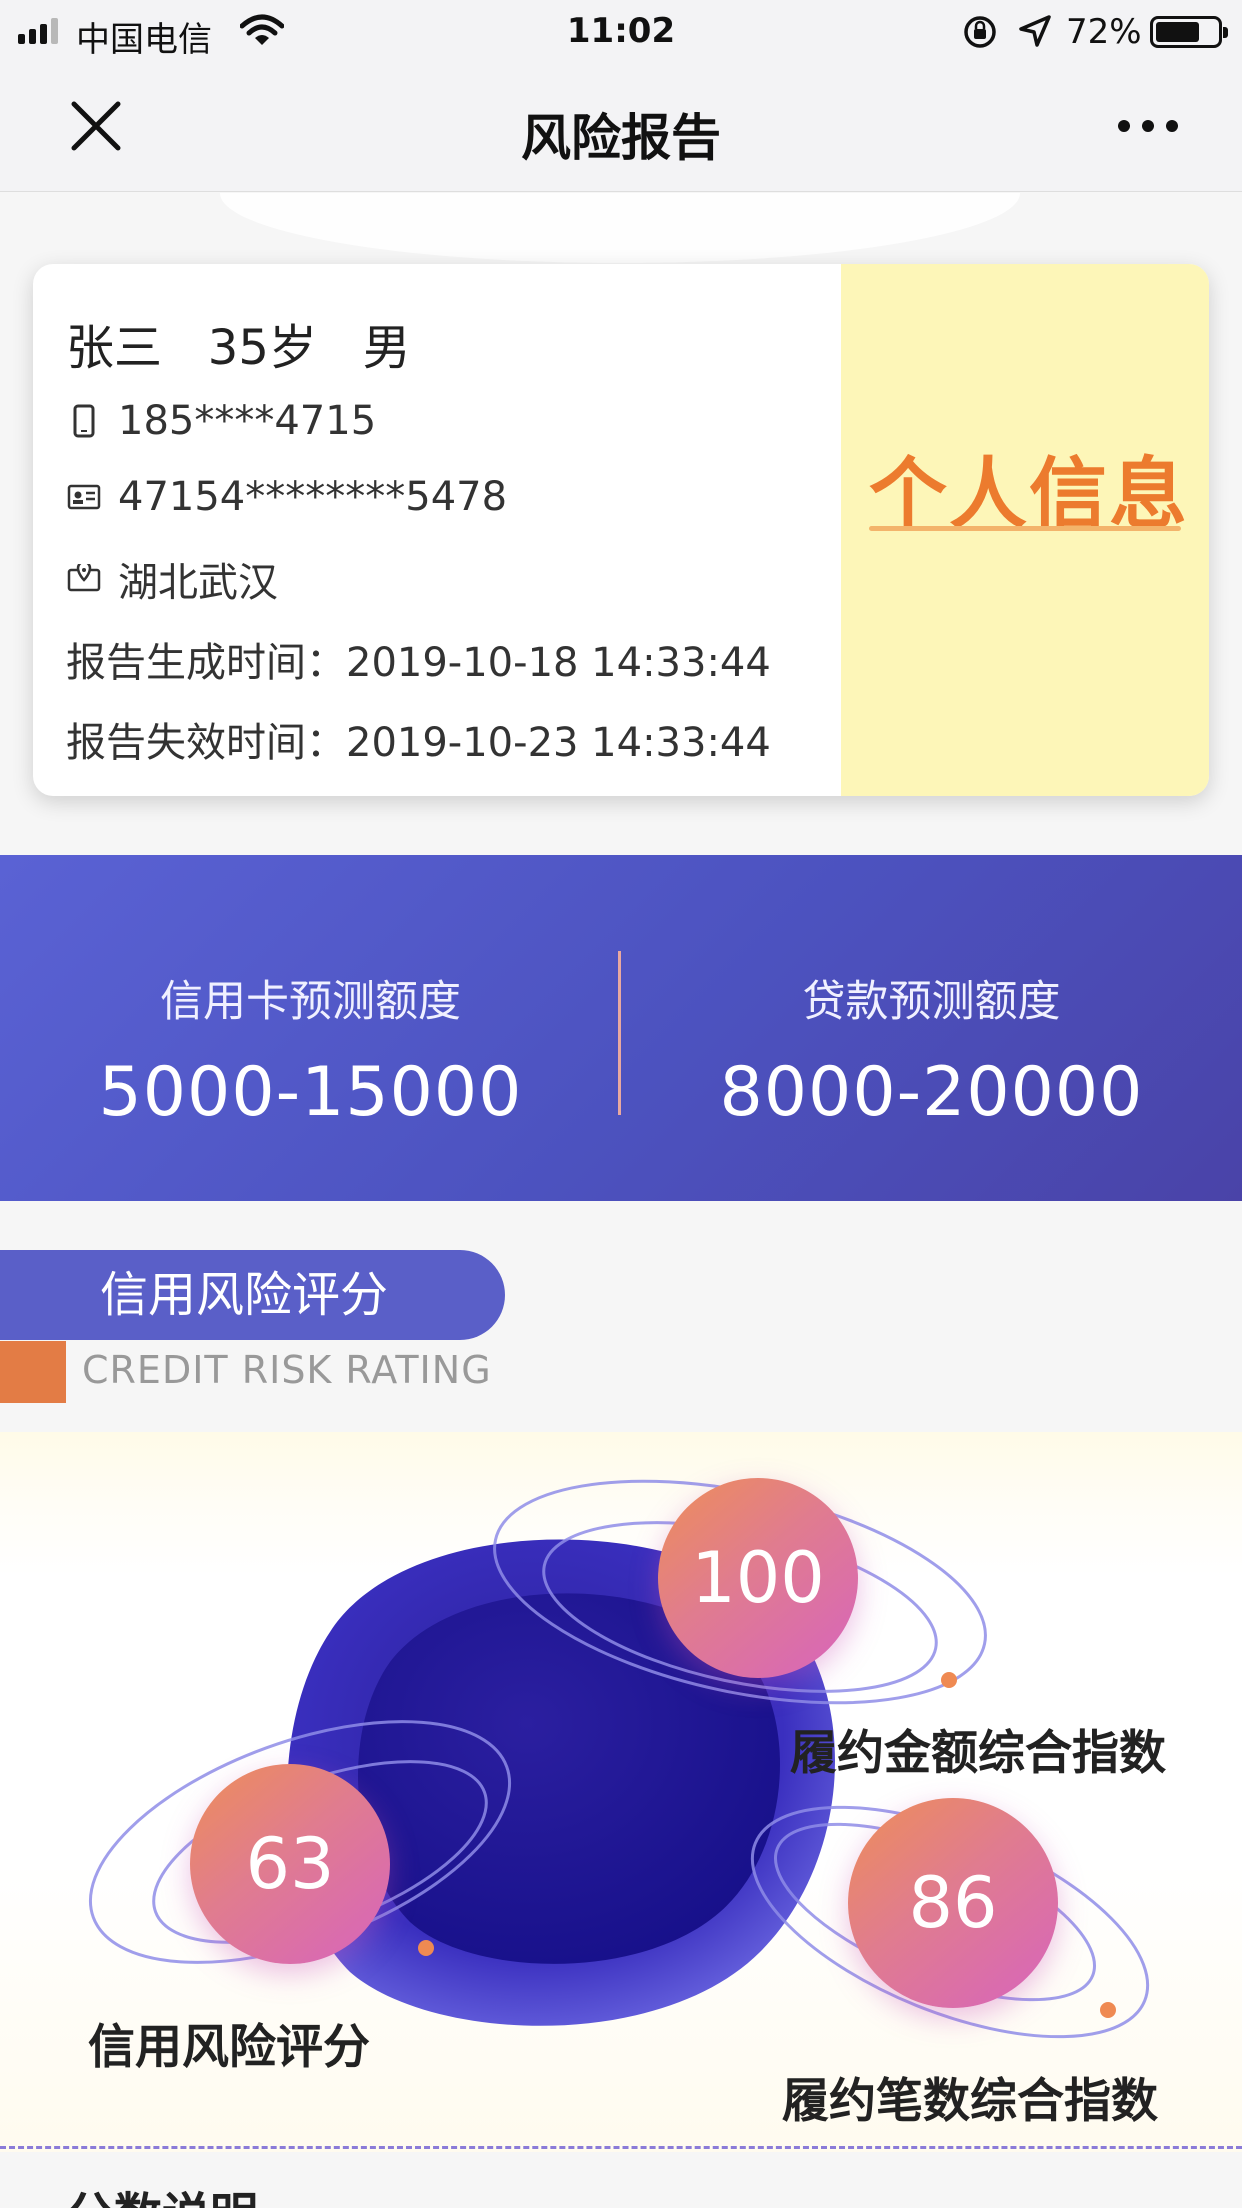  I want to click on more-icon, so click(1148, 126).